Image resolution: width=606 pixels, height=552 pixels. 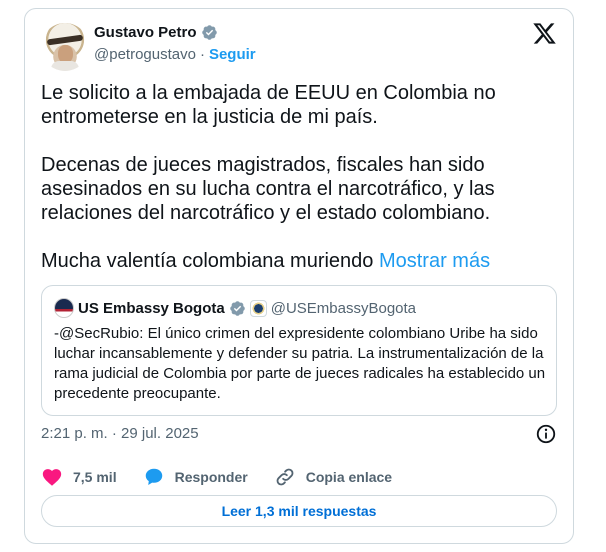 What do you see at coordinates (300, 46) in the screenshot?
I see `tweet-header: Gustavo Petro @petrogustavo · Seguir` at bounding box center [300, 46].